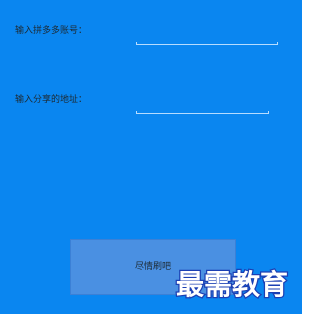  What do you see at coordinates (51, 31) in the screenshot?
I see `account-label: 输入拼多多账号：` at bounding box center [51, 31].